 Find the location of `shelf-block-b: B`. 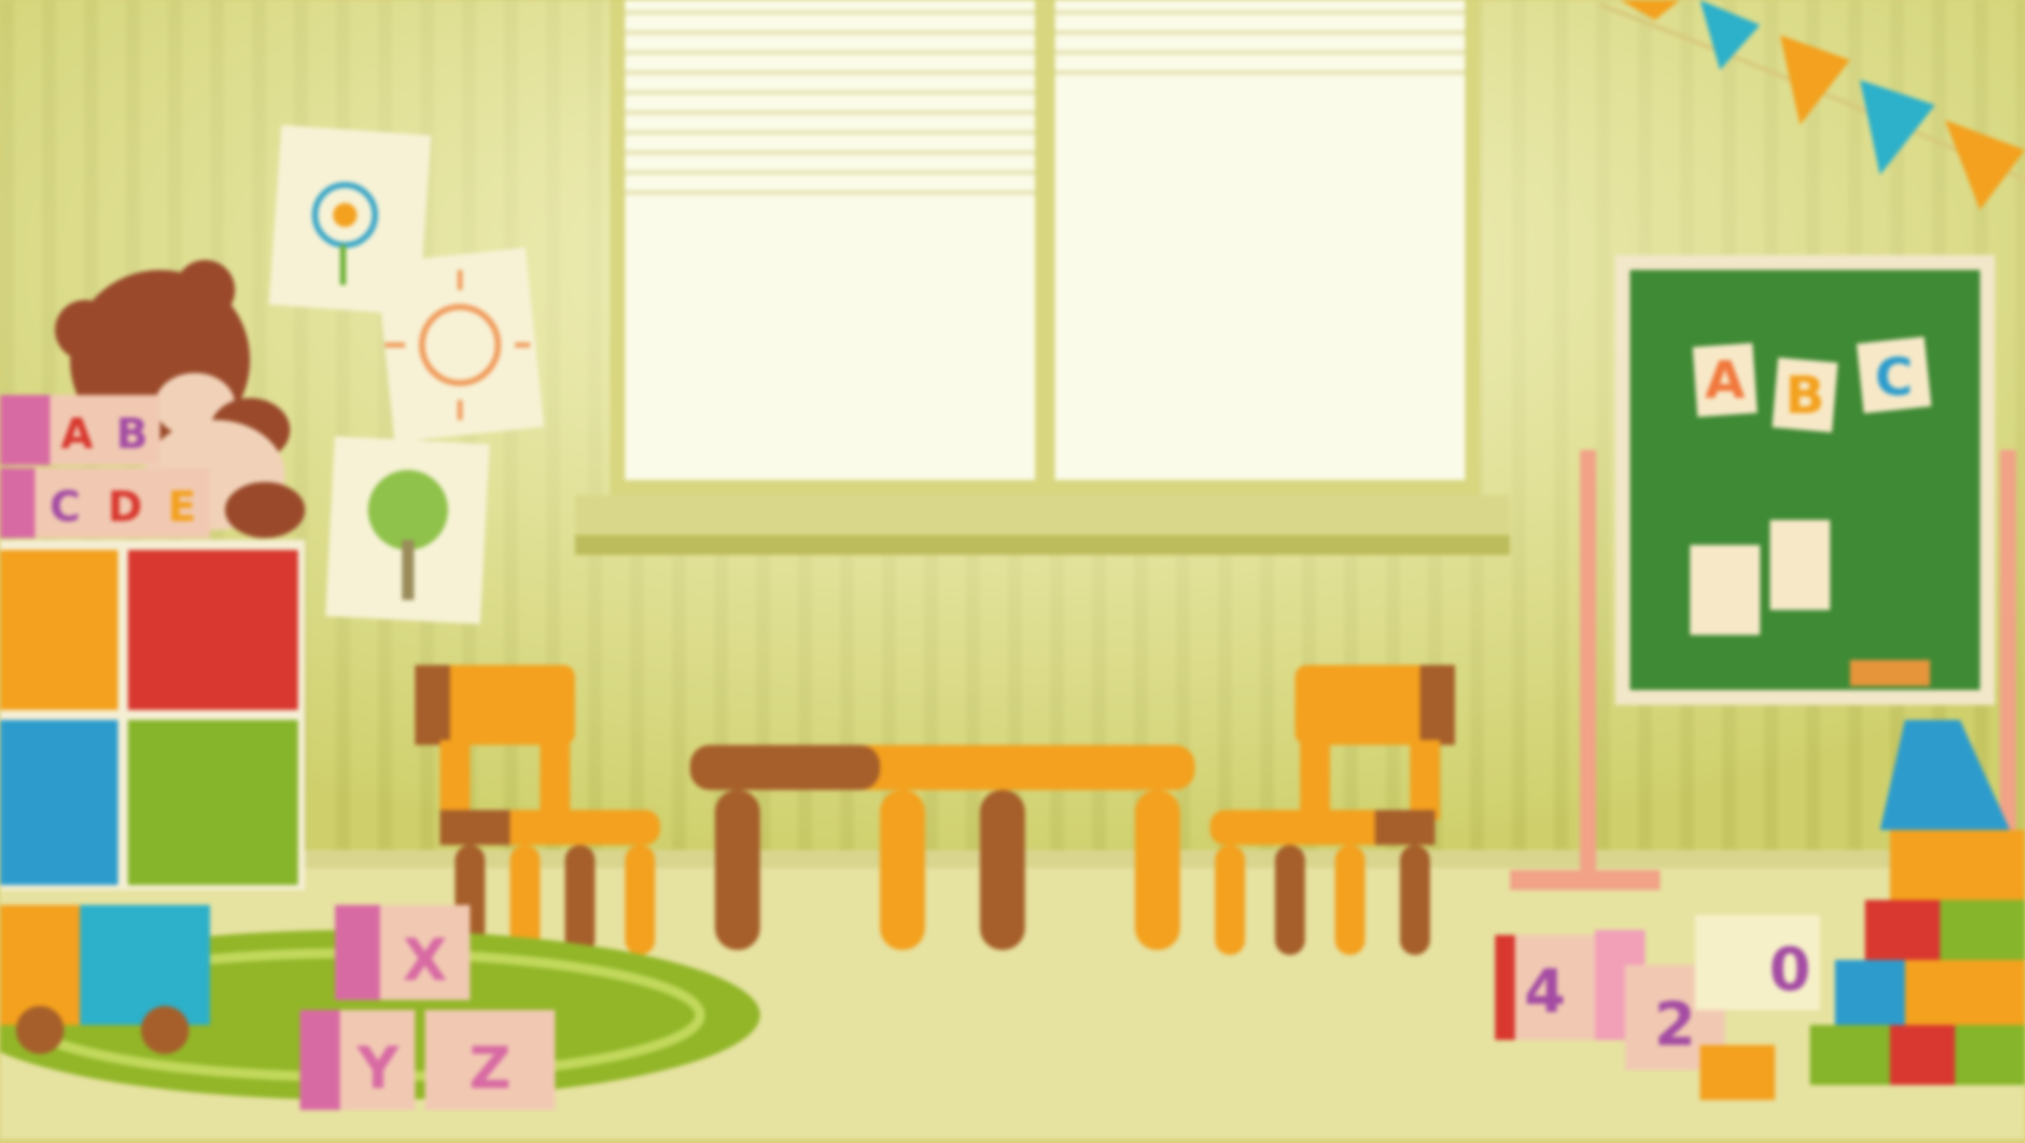

shelf-block-b: B is located at coordinates (132, 433).